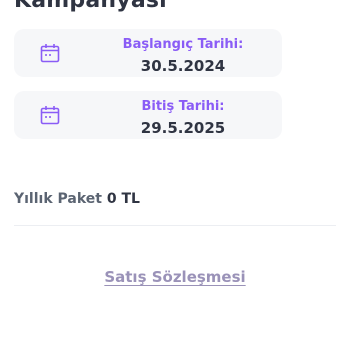 This screenshot has width=350, height=350. Describe the element at coordinates (183, 66) in the screenshot. I see `start-date-value: 30.5.2024` at that location.